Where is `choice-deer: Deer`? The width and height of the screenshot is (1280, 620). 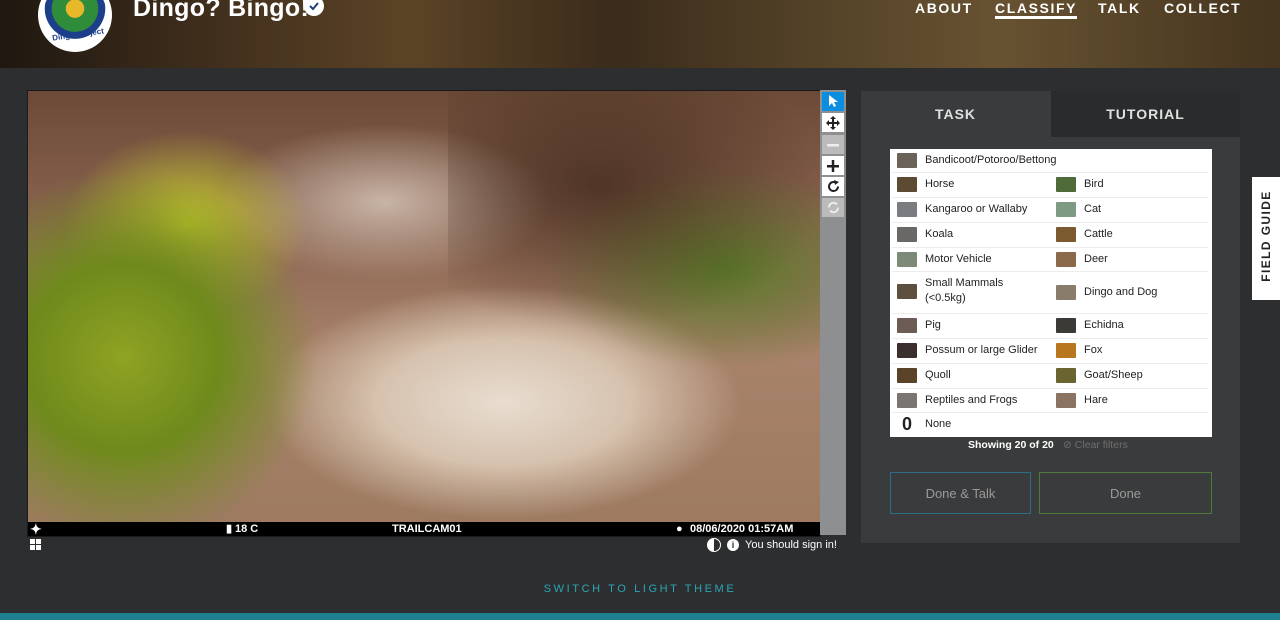
choice-deer: Deer is located at coordinates (1082, 259).